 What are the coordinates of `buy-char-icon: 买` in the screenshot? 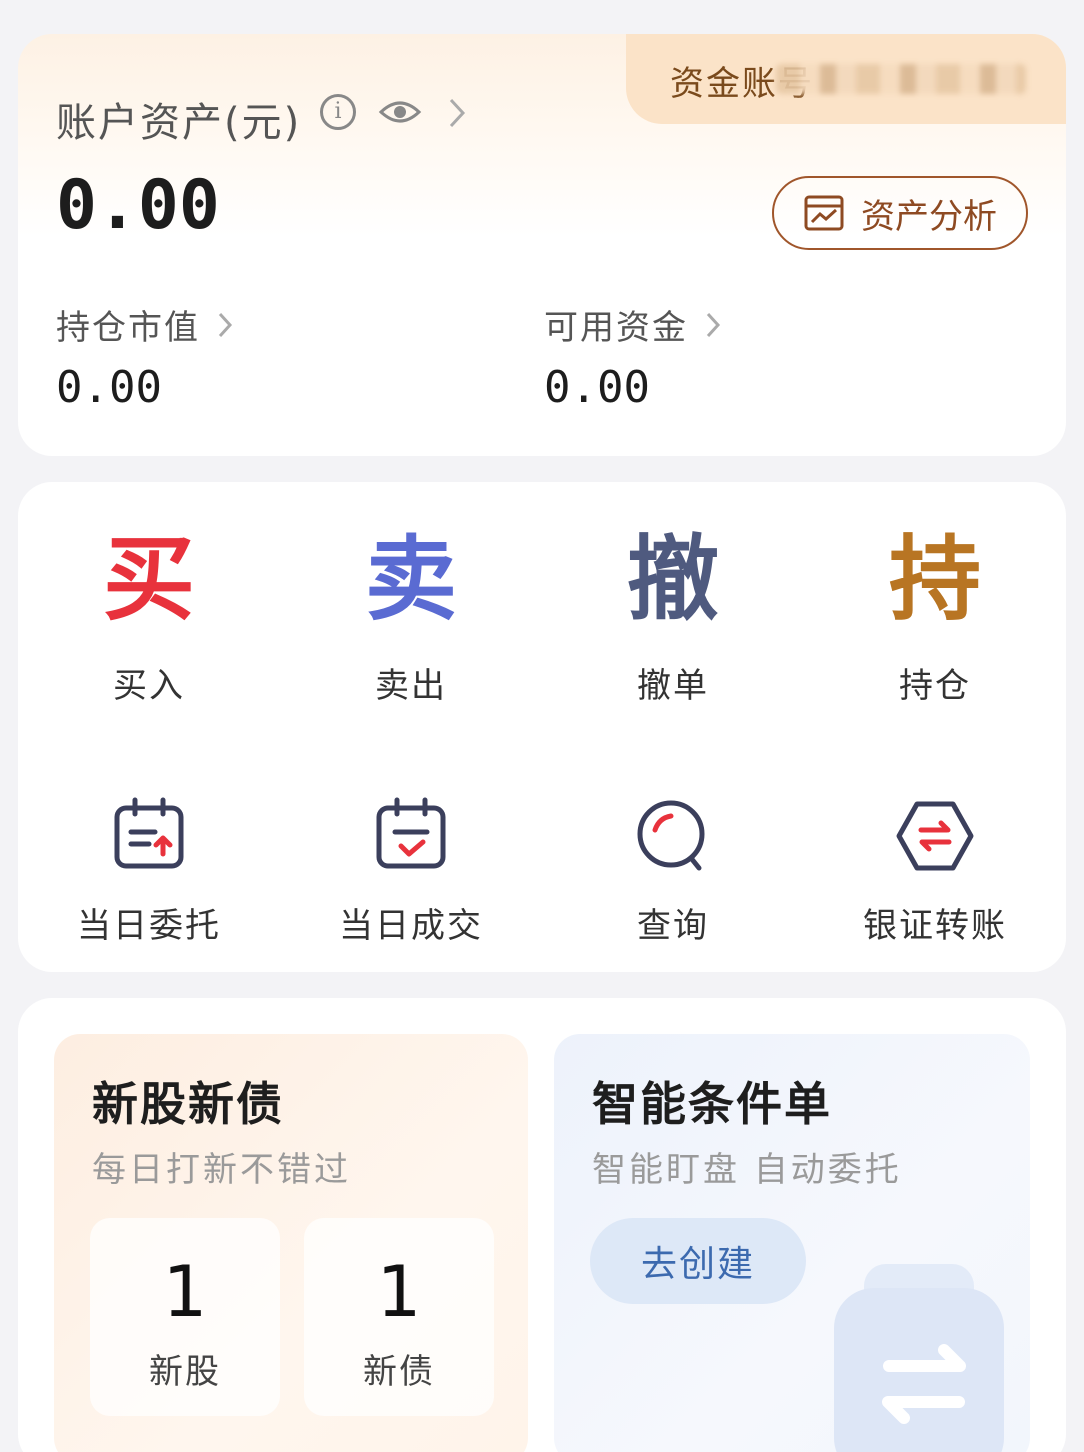 It's located at (148, 579).